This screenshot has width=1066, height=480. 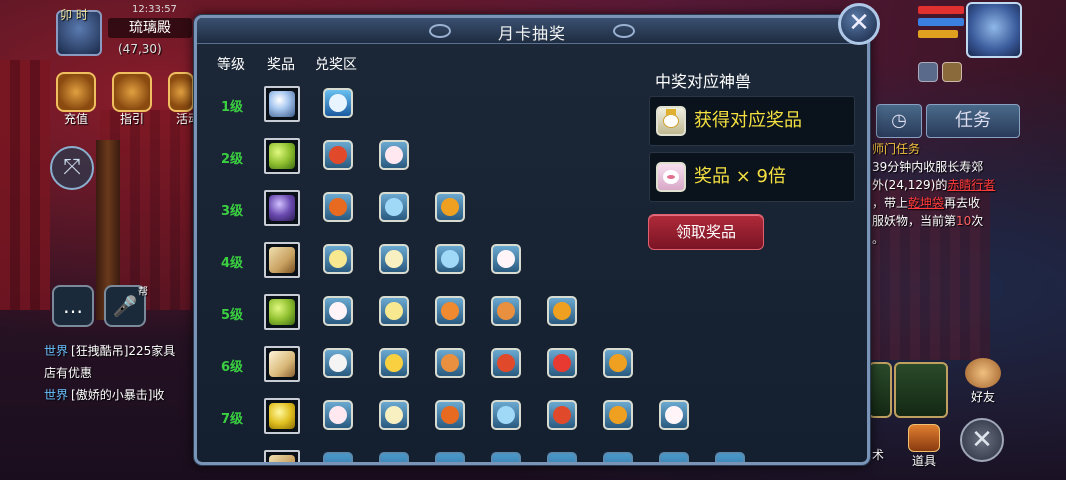 I want to click on blue-bird-pet-icon, so click(x=338, y=103).